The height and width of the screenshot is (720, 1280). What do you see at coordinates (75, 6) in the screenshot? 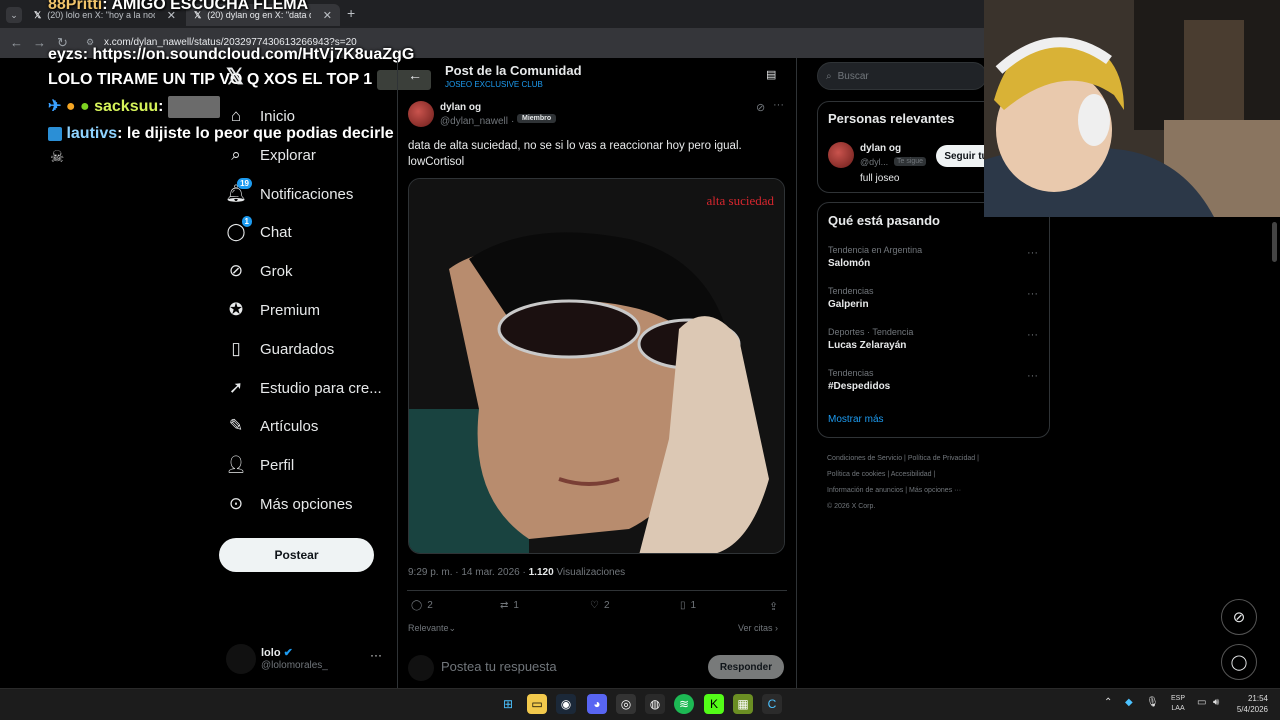
I see `chat-username: 88Pritti` at bounding box center [75, 6].